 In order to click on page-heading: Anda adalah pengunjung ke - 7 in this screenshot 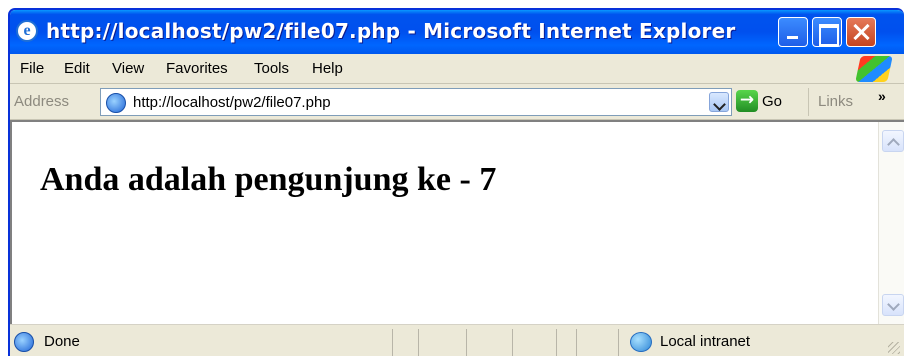, I will do `click(268, 179)`.